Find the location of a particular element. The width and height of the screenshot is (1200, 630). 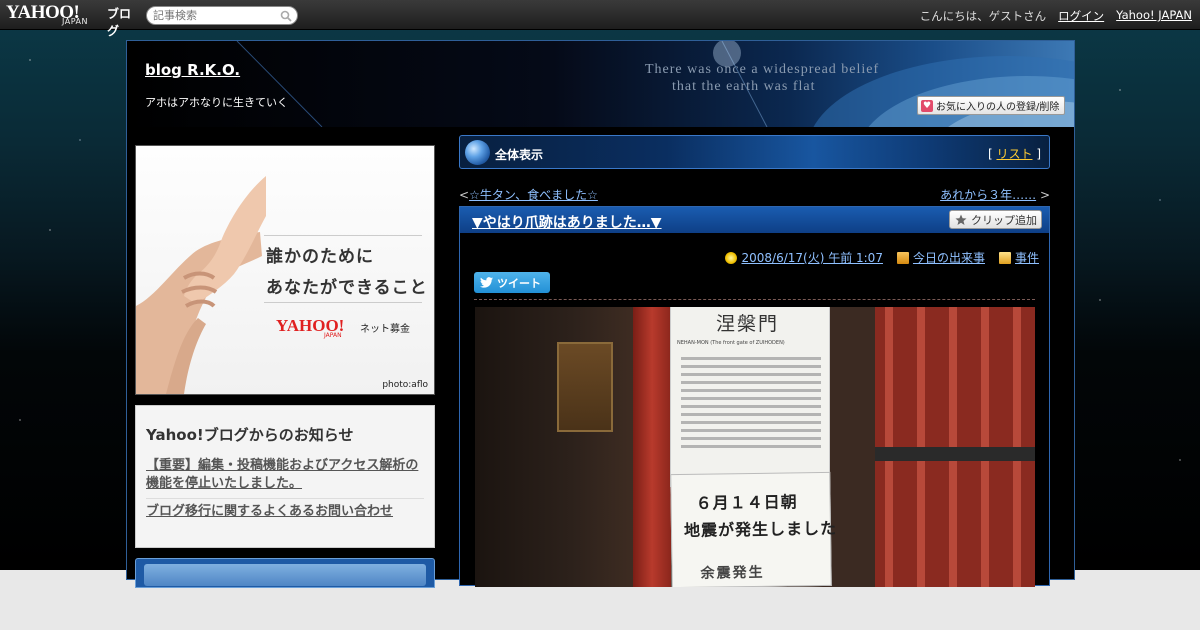

next-arrow: > is located at coordinates (1044, 195).